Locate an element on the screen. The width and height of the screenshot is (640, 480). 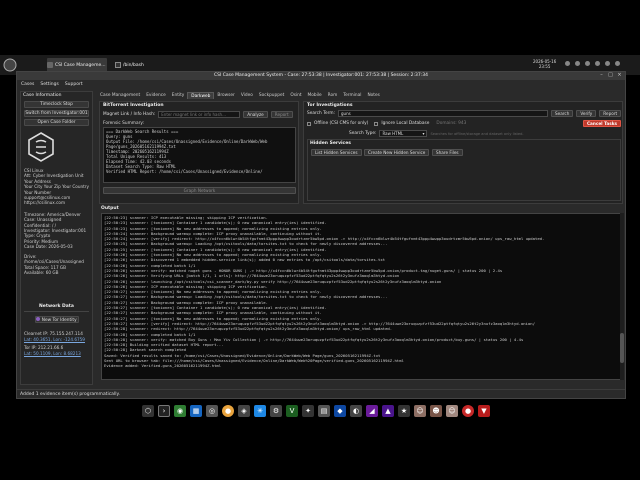
verify-button: Verify is located at coordinates (586, 113).